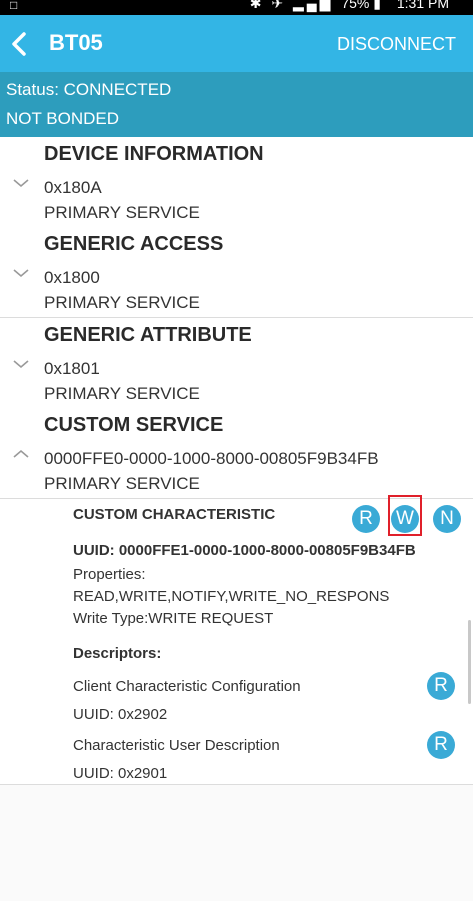  Describe the element at coordinates (377, 5) in the screenshot. I see `battery-icon: ▮` at that location.